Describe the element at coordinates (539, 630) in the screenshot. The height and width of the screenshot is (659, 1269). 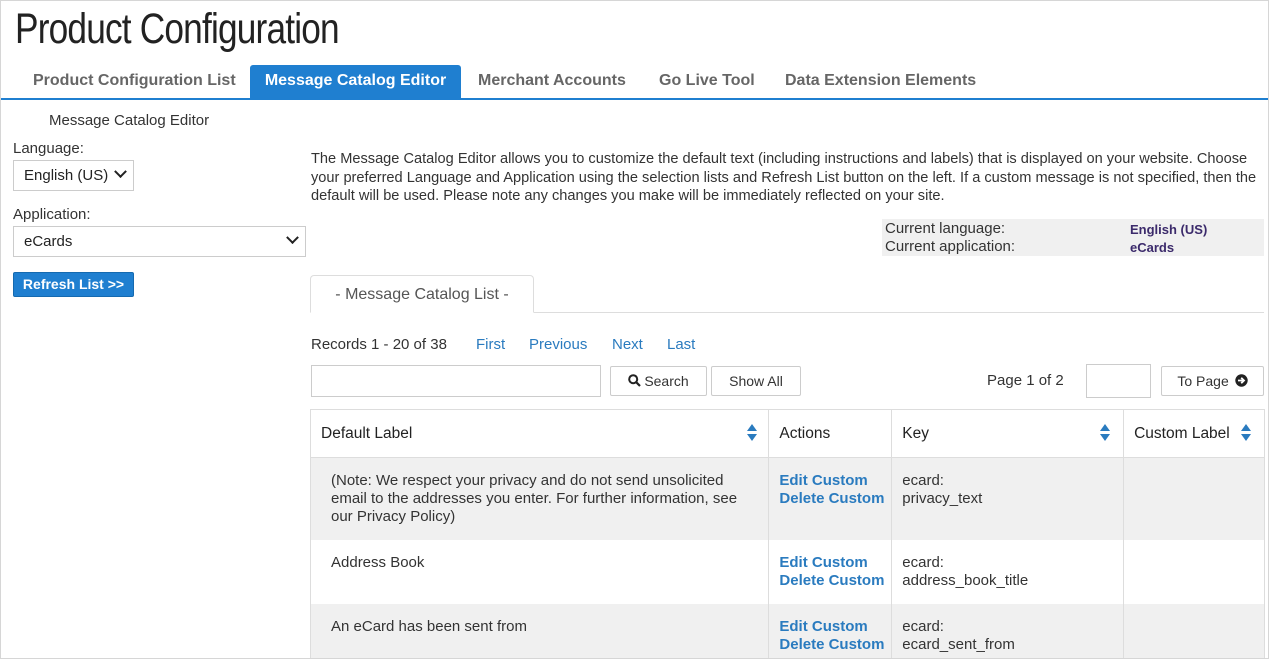
I see `default-label-cell: An eCard has been sent from` at that location.